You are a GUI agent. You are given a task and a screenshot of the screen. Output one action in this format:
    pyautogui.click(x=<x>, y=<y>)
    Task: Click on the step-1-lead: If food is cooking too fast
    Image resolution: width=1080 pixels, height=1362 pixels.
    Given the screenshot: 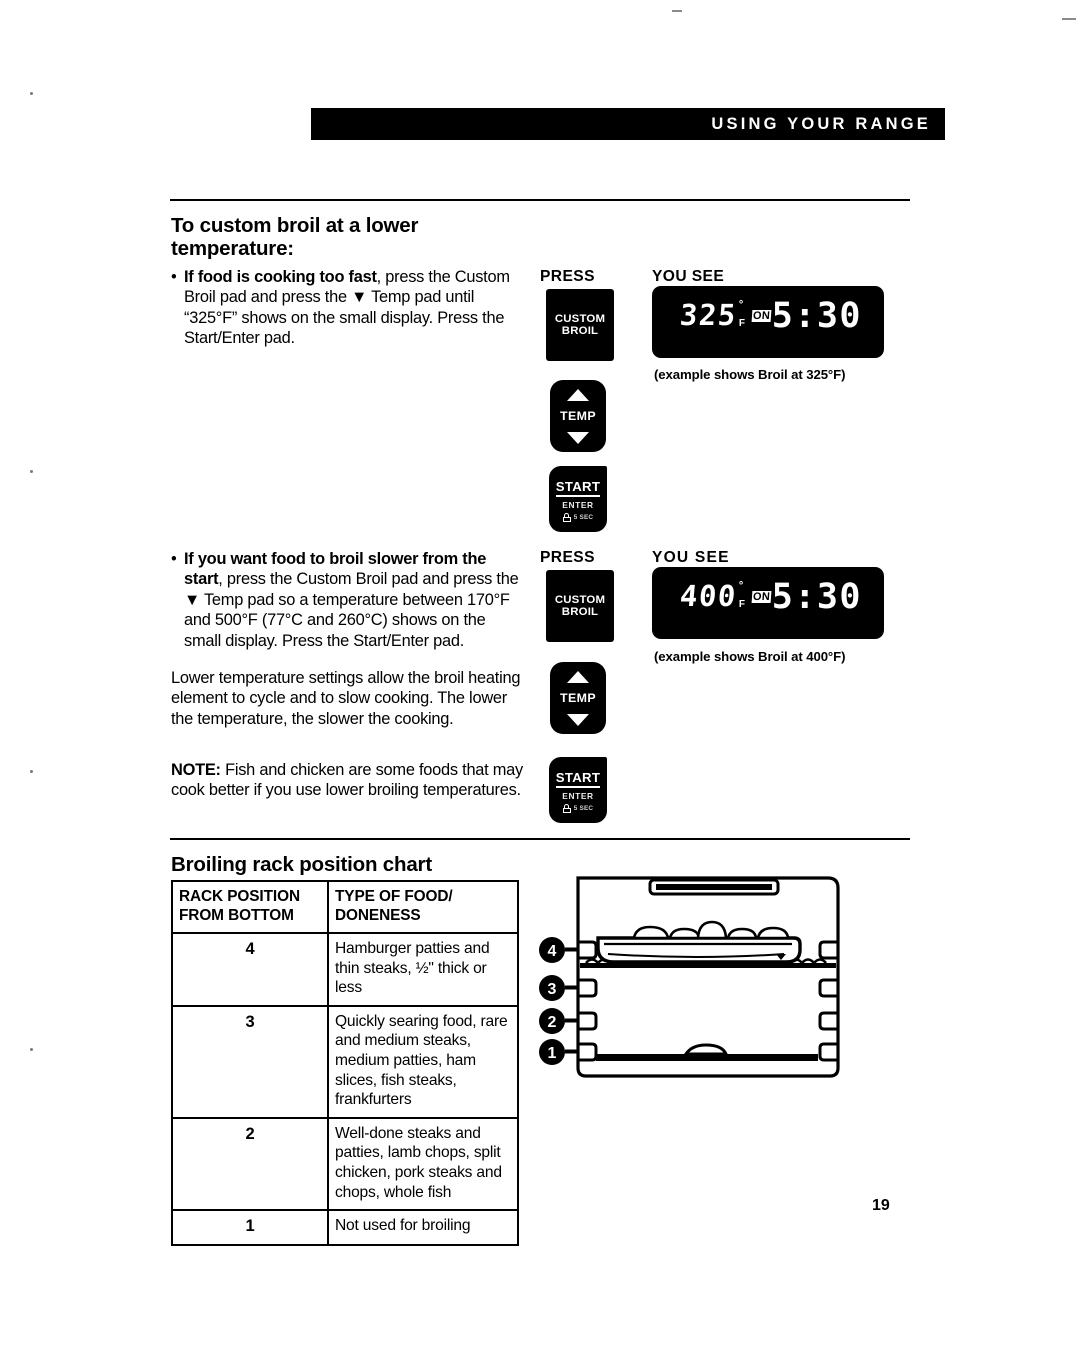 What is the action you would take?
    pyautogui.click(x=280, y=277)
    